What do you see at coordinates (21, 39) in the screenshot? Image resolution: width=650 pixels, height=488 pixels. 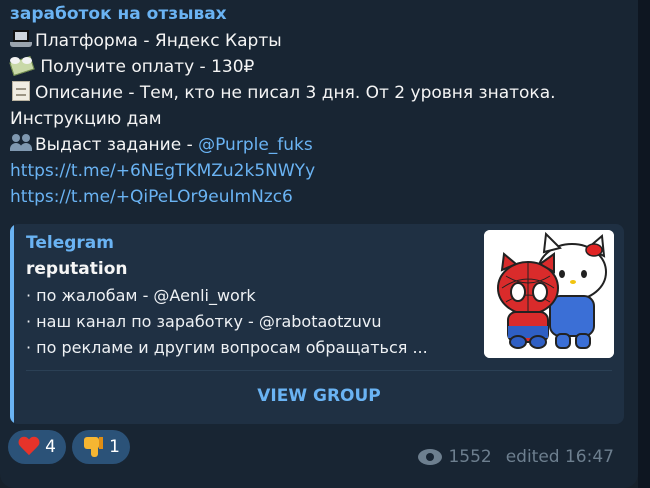 I see `laptop-icon` at bounding box center [21, 39].